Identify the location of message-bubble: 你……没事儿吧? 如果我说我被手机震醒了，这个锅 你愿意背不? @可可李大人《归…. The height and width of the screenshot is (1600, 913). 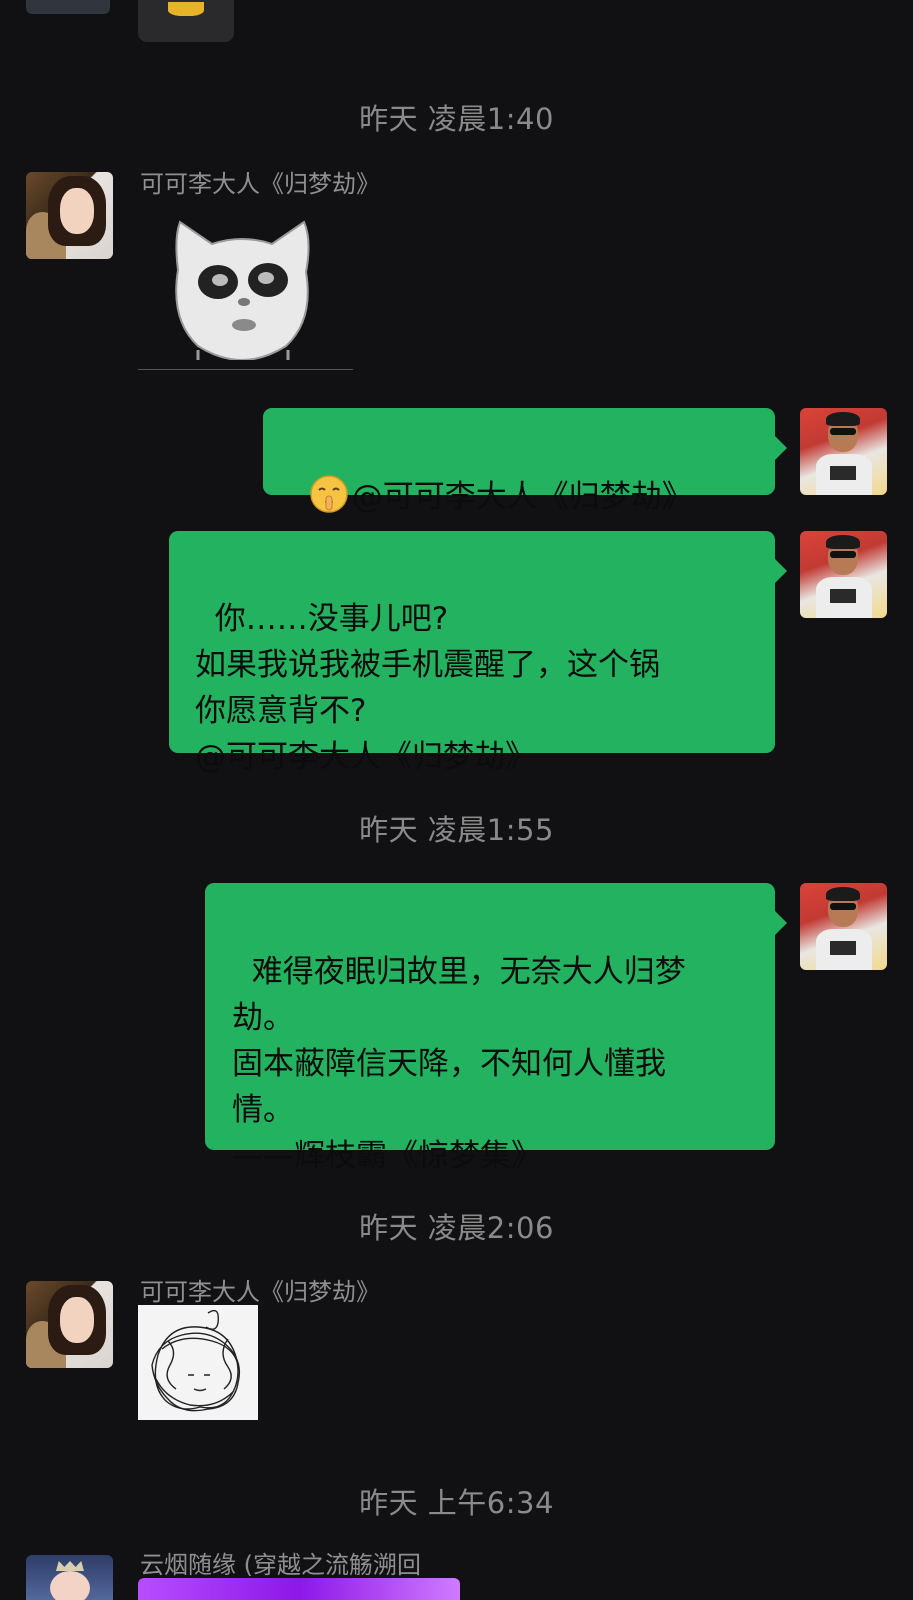
(478, 653).